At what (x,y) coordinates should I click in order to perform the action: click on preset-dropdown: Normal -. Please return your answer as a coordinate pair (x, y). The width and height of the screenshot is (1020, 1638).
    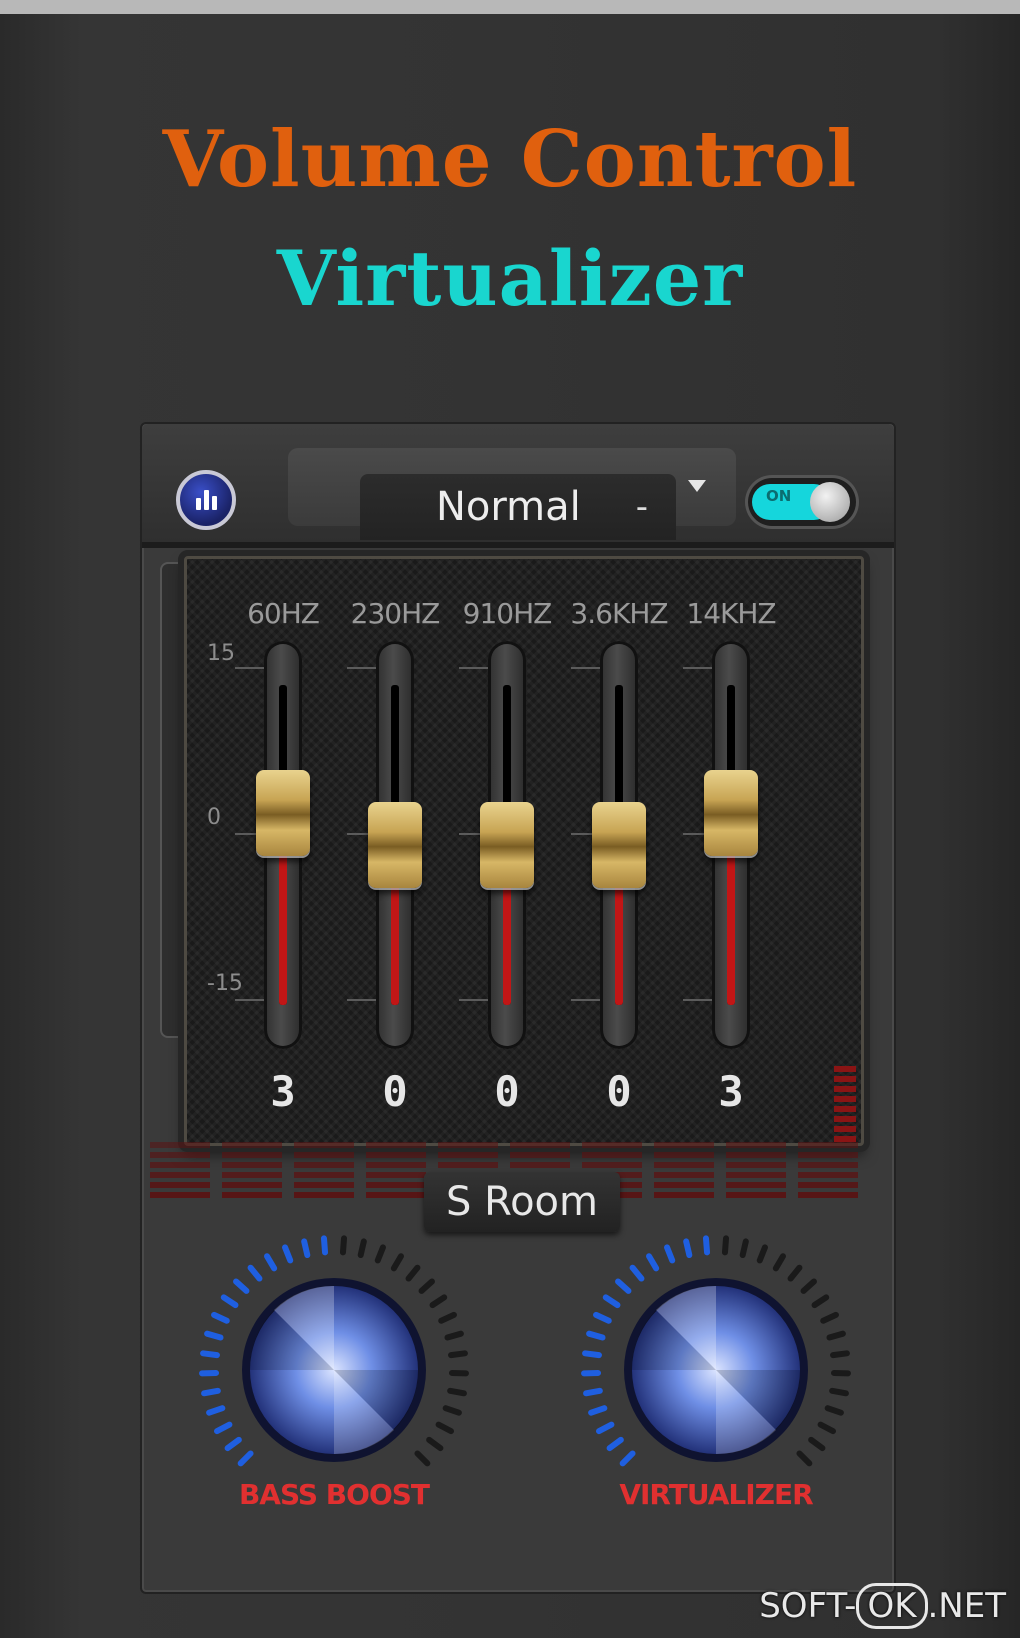
    Looking at the image, I should click on (518, 507).